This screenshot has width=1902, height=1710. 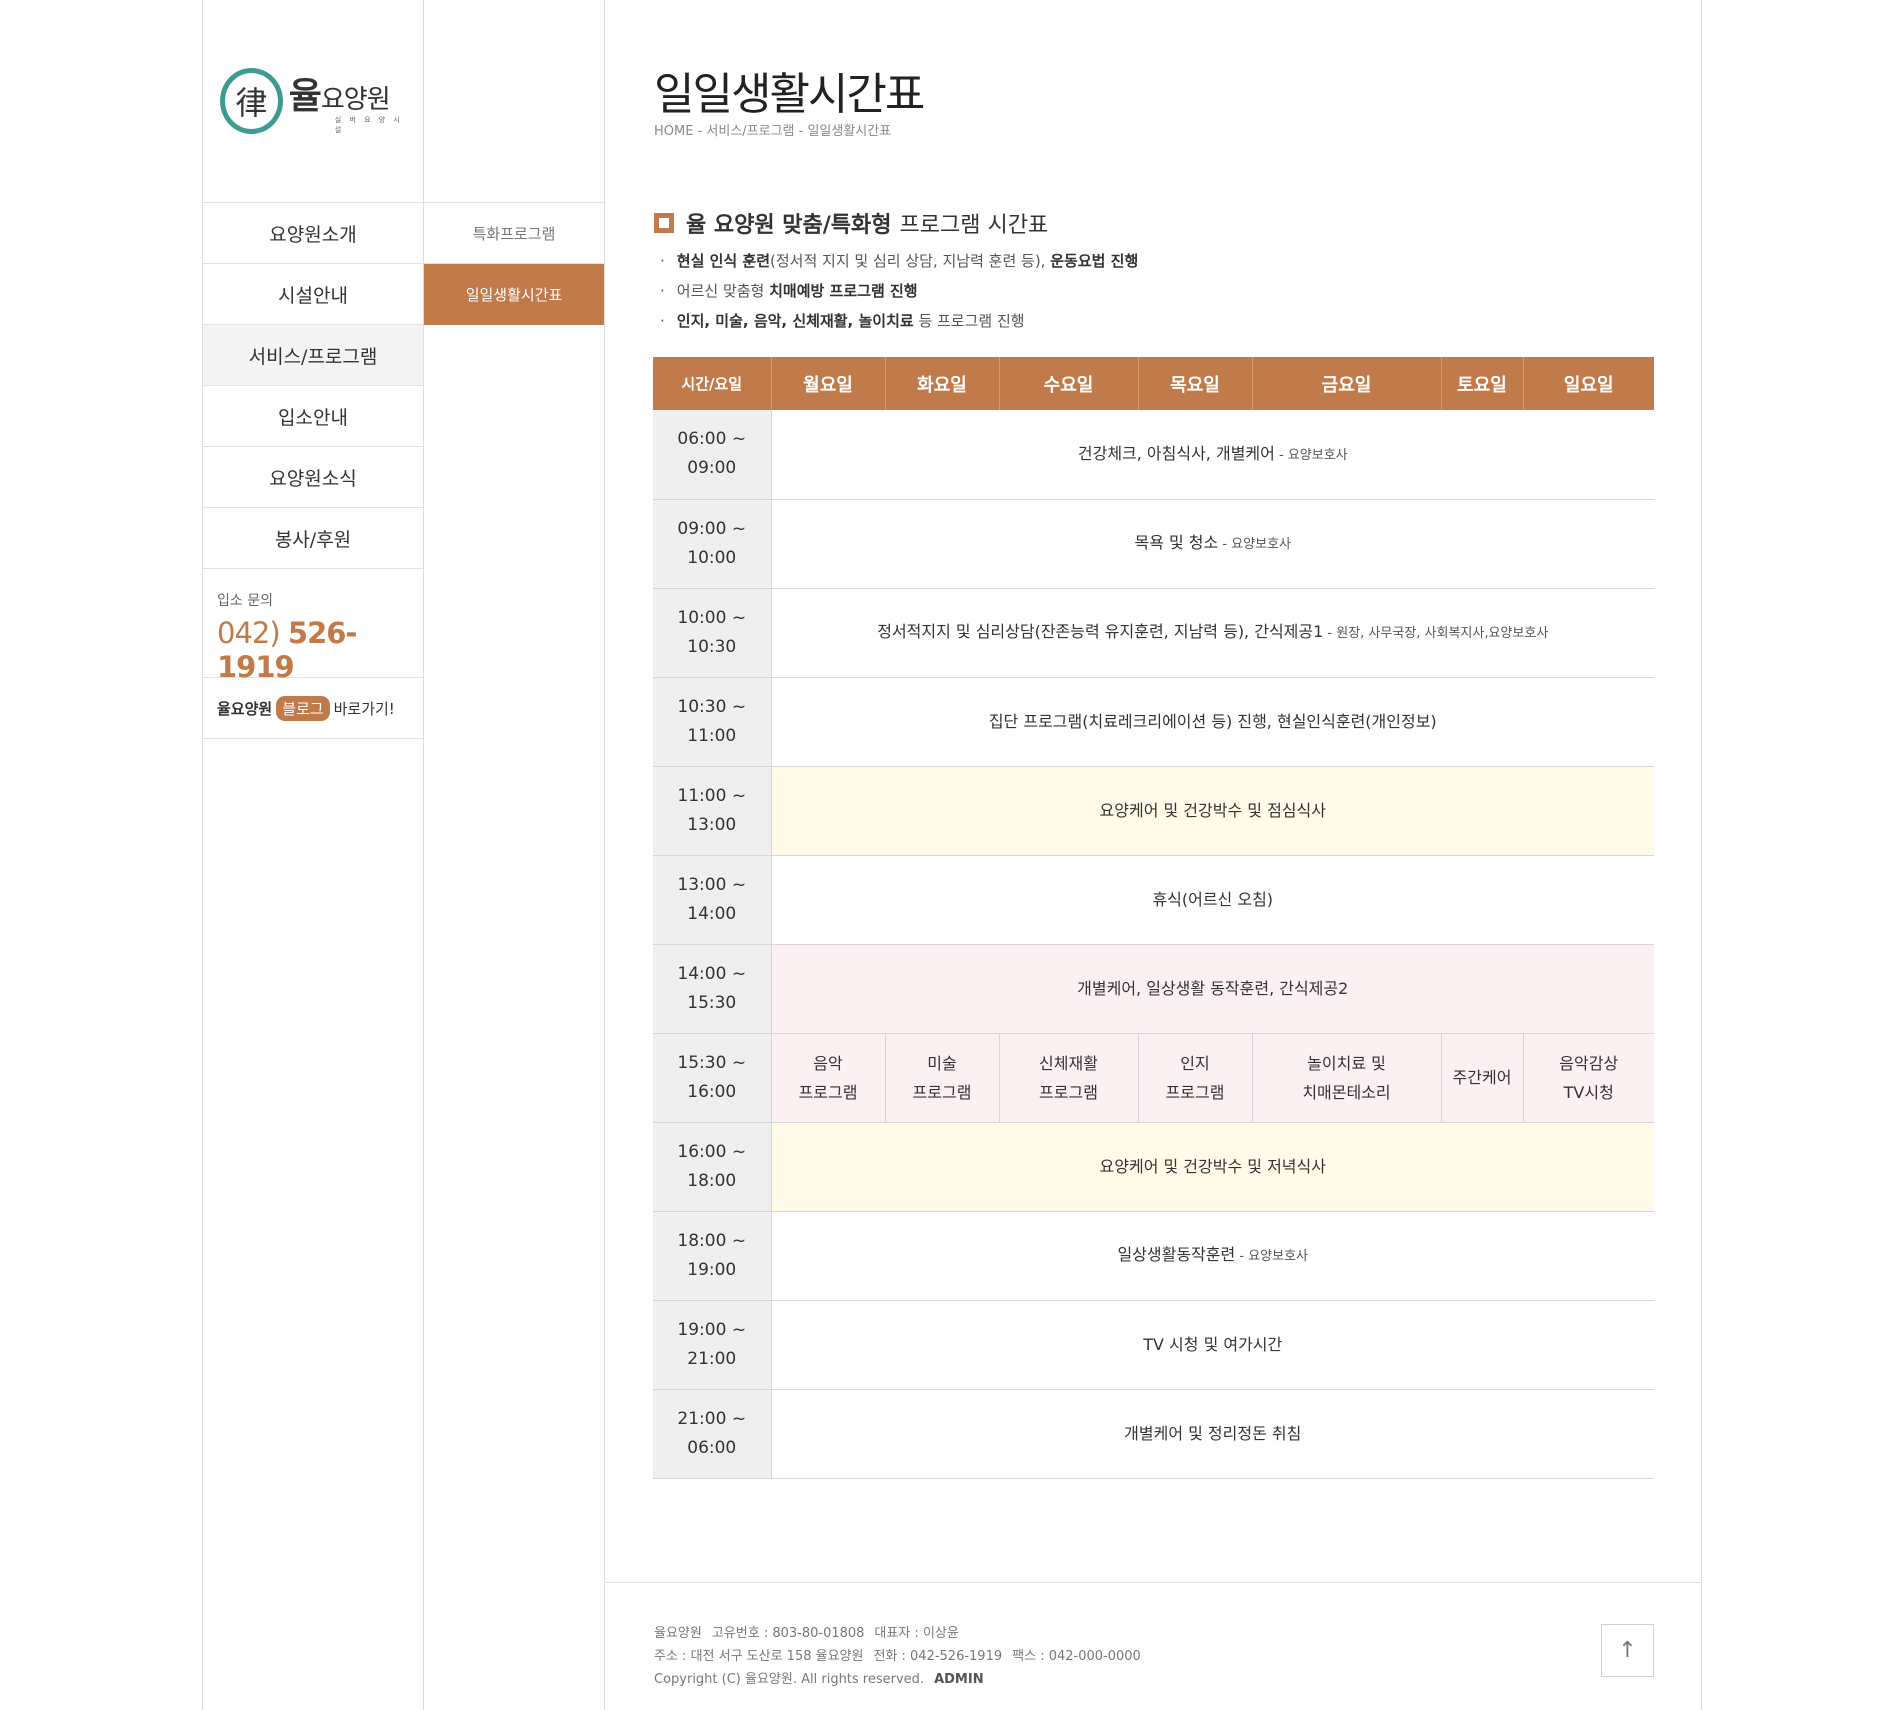 What do you see at coordinates (942, 1063) in the screenshot?
I see `program-line: 미술` at bounding box center [942, 1063].